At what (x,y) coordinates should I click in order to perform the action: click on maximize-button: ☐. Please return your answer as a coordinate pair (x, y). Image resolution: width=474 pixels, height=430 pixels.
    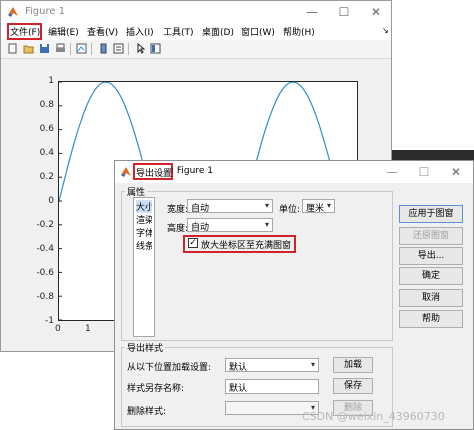
    Looking at the image, I should click on (344, 12).